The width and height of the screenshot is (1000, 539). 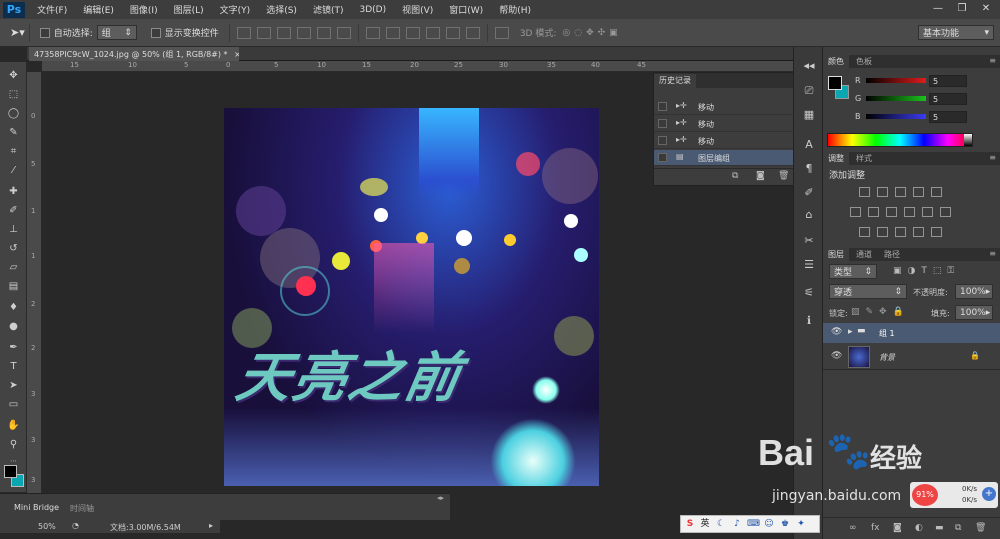 I want to click on tab-close-icon: ×, so click(x=236, y=54).